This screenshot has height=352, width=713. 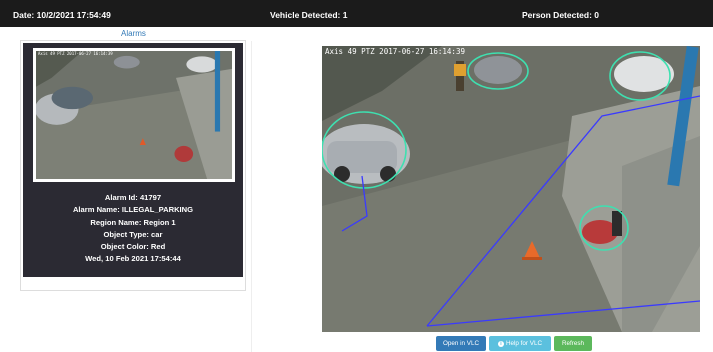 I want to click on alarm-thumbnail: Axis 49 PTZ 2017-06-27 16:14:39, so click(x=134, y=115).